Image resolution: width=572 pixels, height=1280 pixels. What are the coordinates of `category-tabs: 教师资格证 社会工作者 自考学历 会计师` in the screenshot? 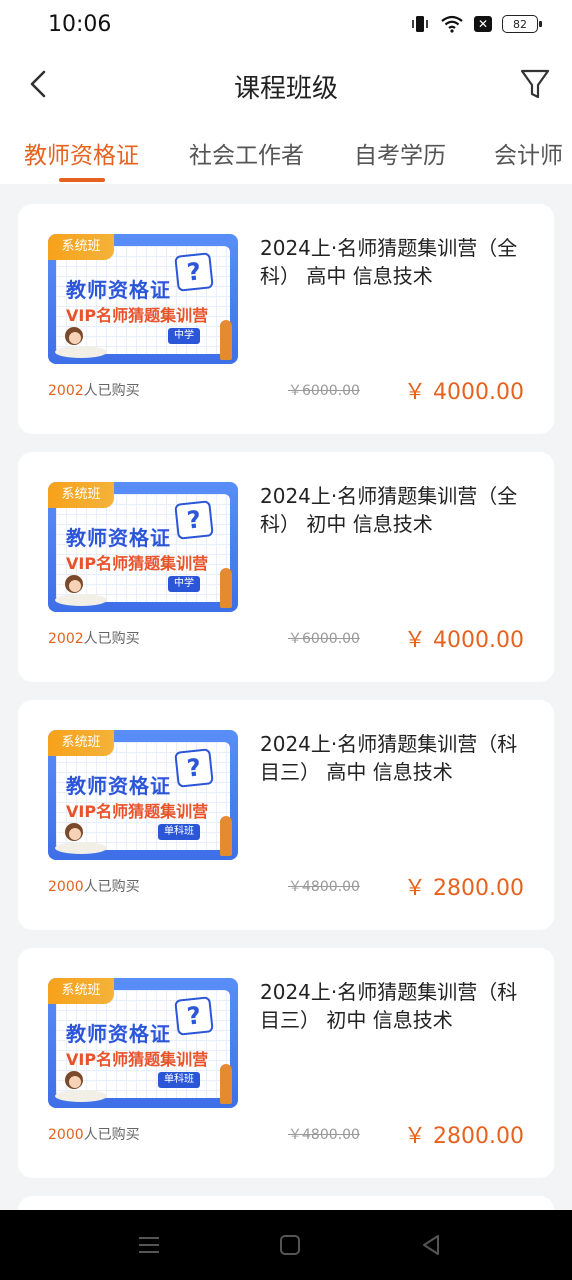 It's located at (286, 152).